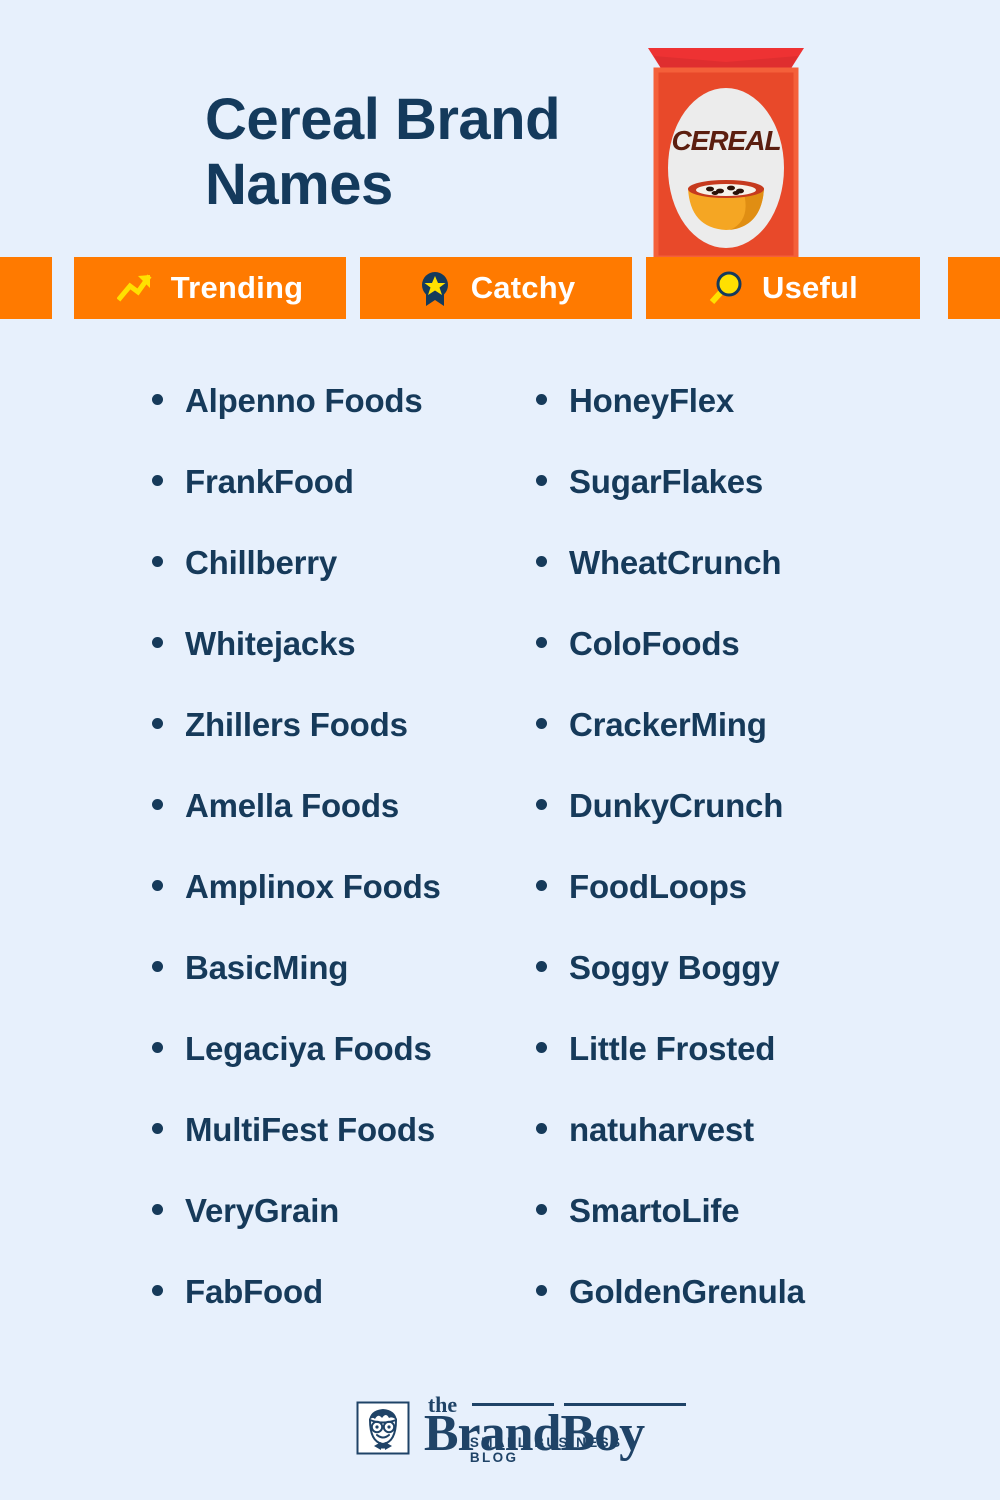 The image size is (1000, 1500). I want to click on name-label: FabFood, so click(254, 1291).